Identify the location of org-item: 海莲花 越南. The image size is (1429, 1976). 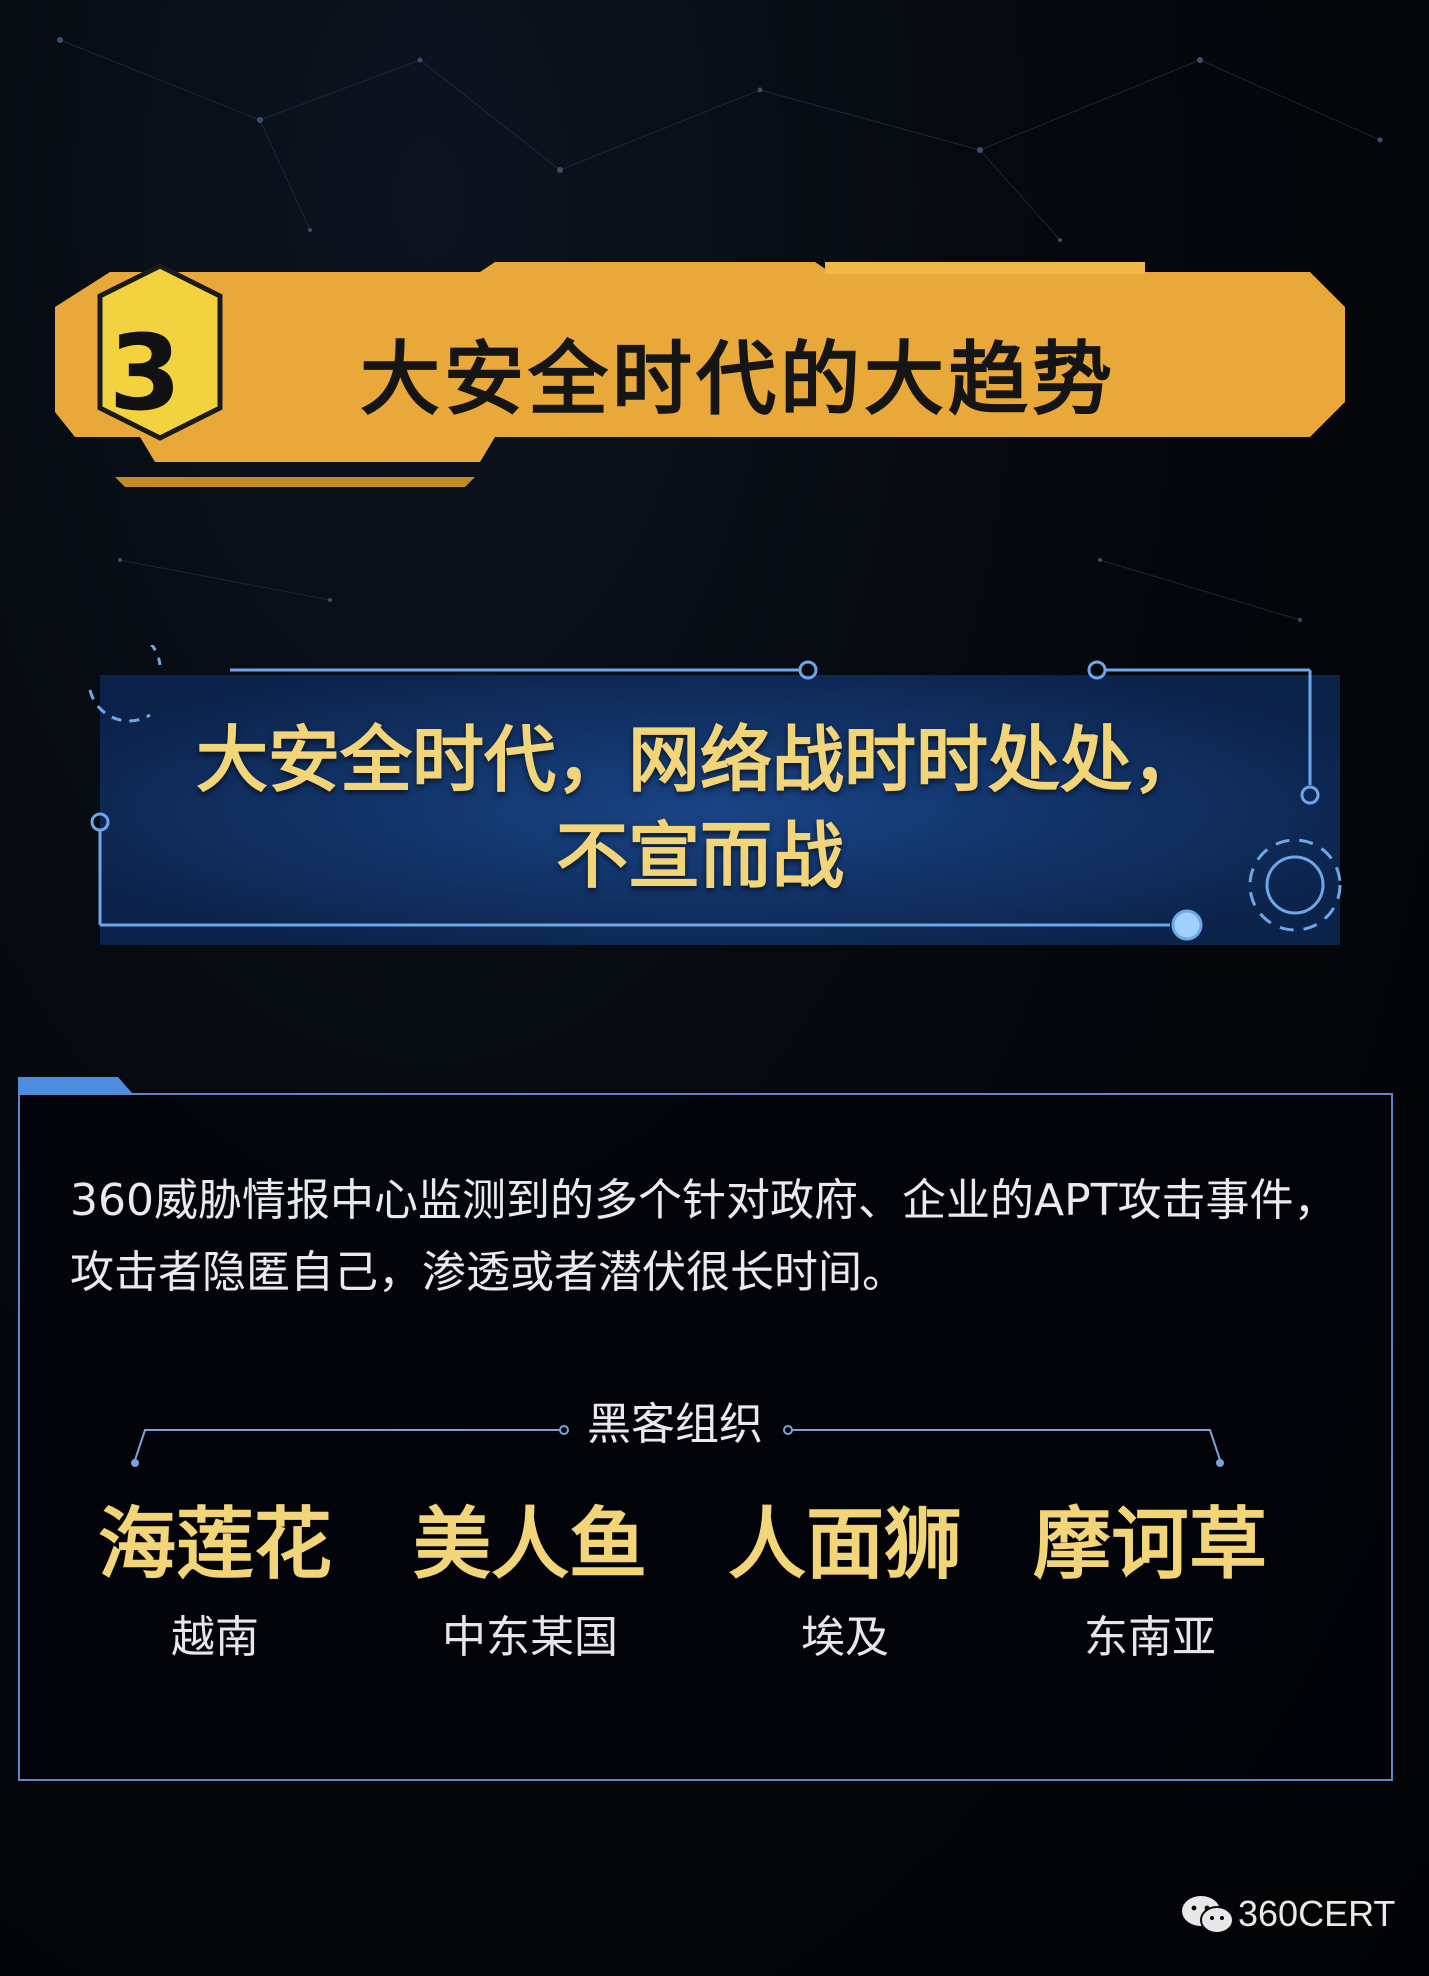
(215, 1595).